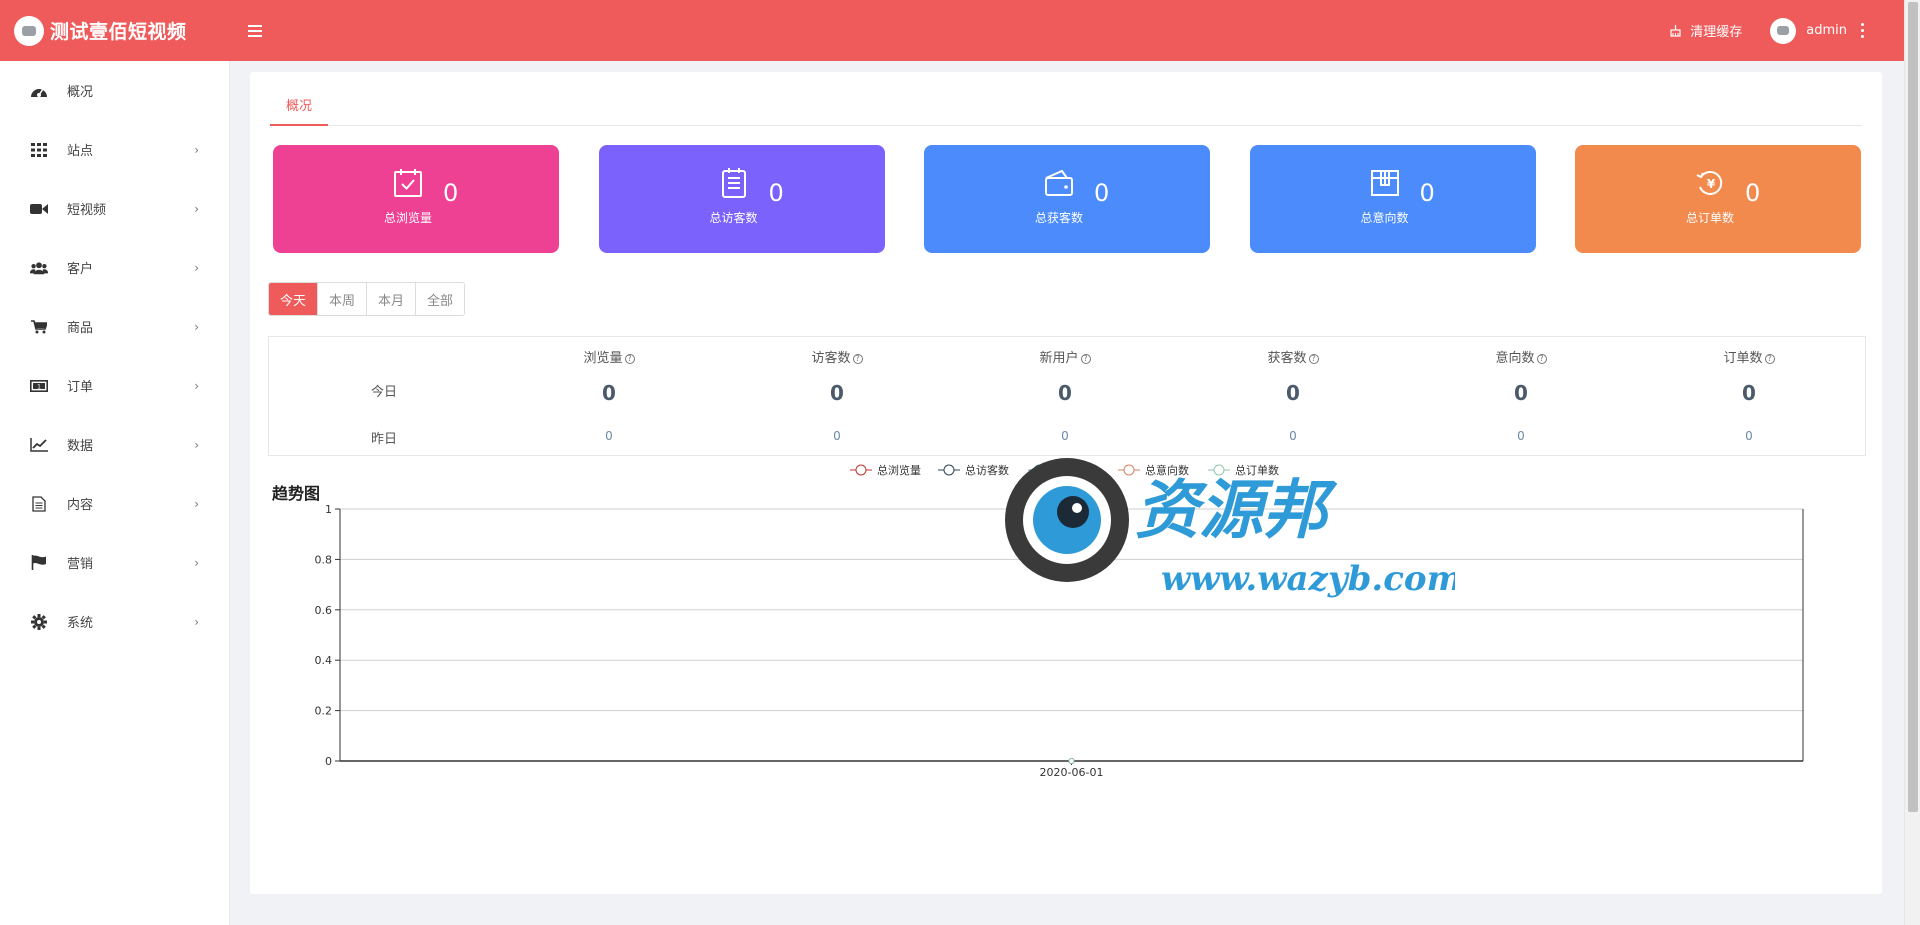  Describe the element at coordinates (80, 92) in the screenshot. I see `sidebar-item-label: 概况` at that location.